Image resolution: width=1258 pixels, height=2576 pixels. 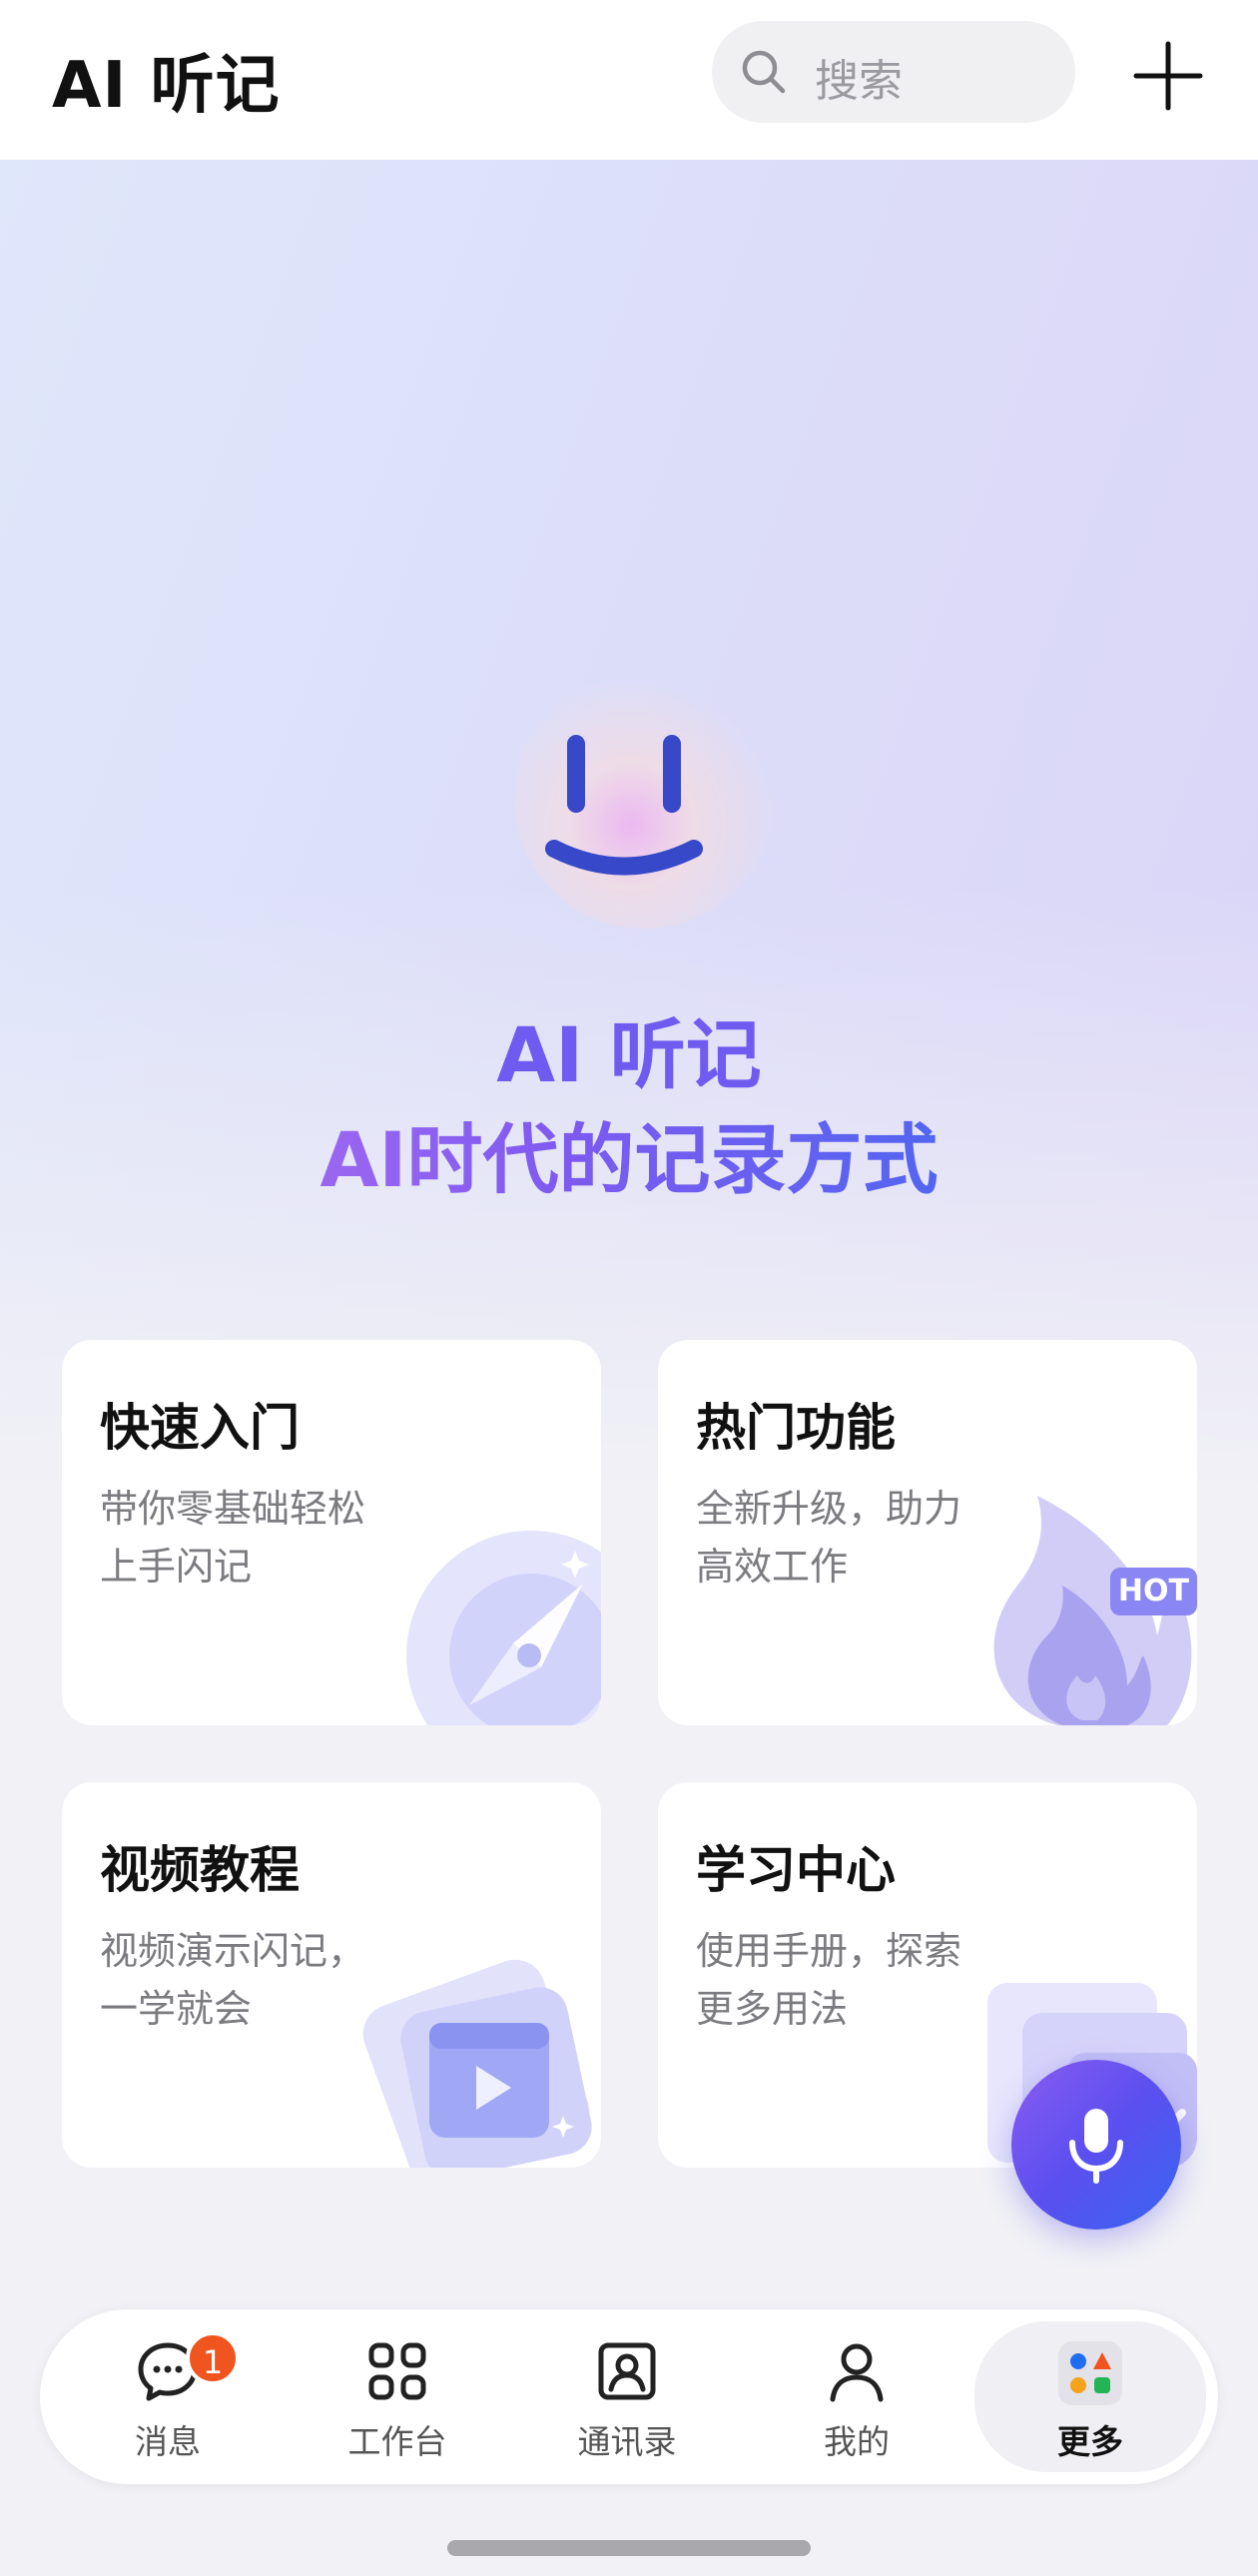 I want to click on hero-subtitle: AI时代的记录方式, so click(x=629, y=1153).